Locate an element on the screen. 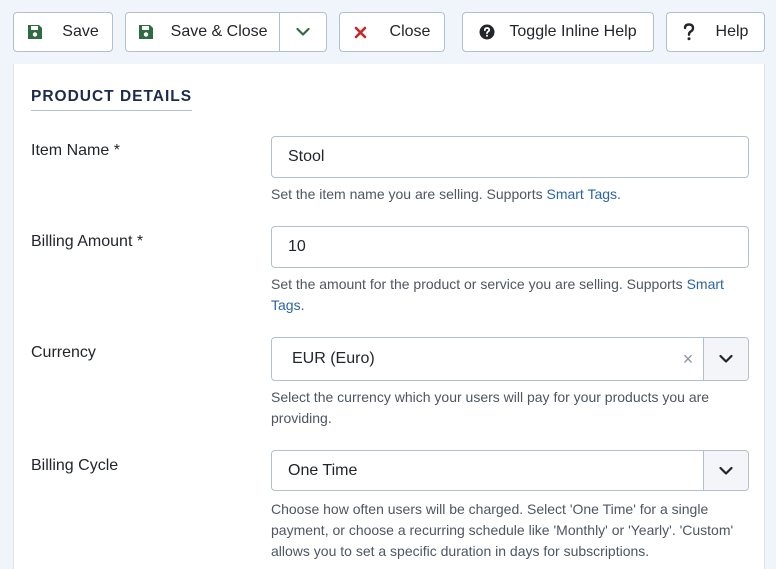 The width and height of the screenshot is (776, 569). help-button-label: Help is located at coordinates (732, 31).